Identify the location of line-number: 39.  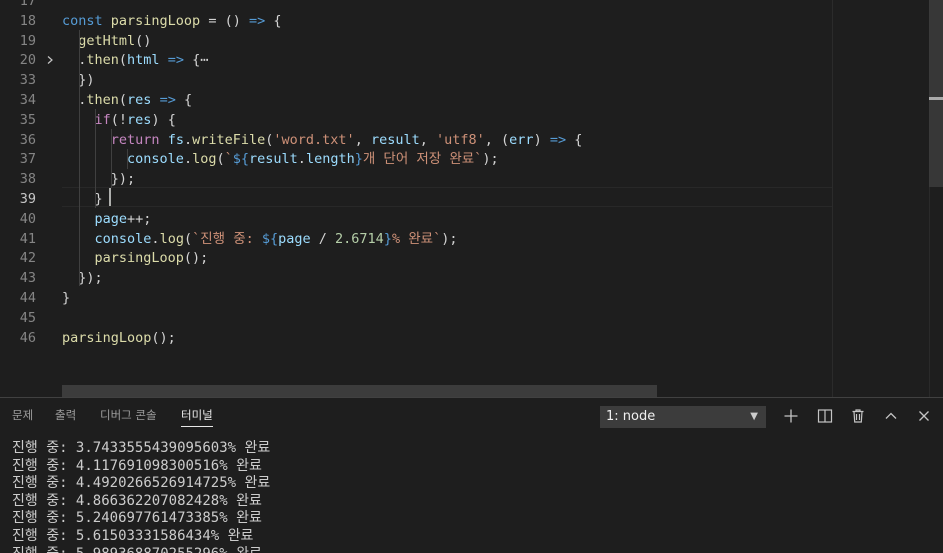
(27, 199).